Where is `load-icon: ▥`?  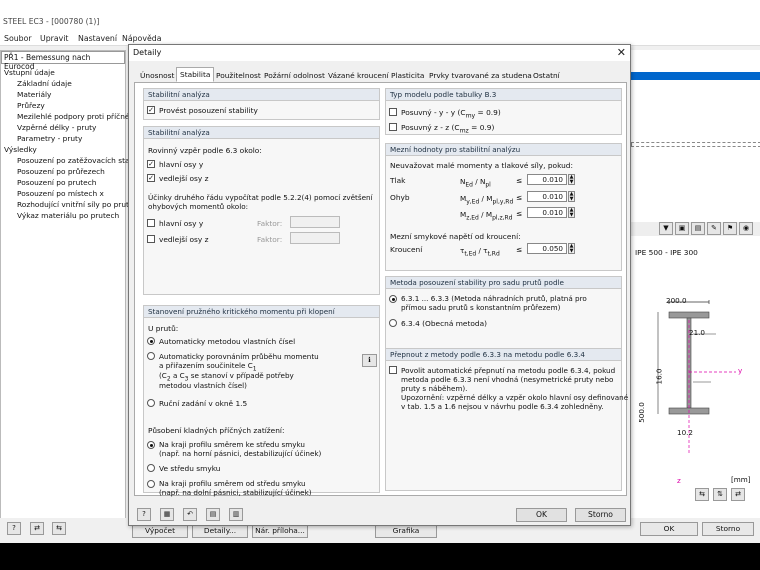 load-icon: ▥ is located at coordinates (236, 514).